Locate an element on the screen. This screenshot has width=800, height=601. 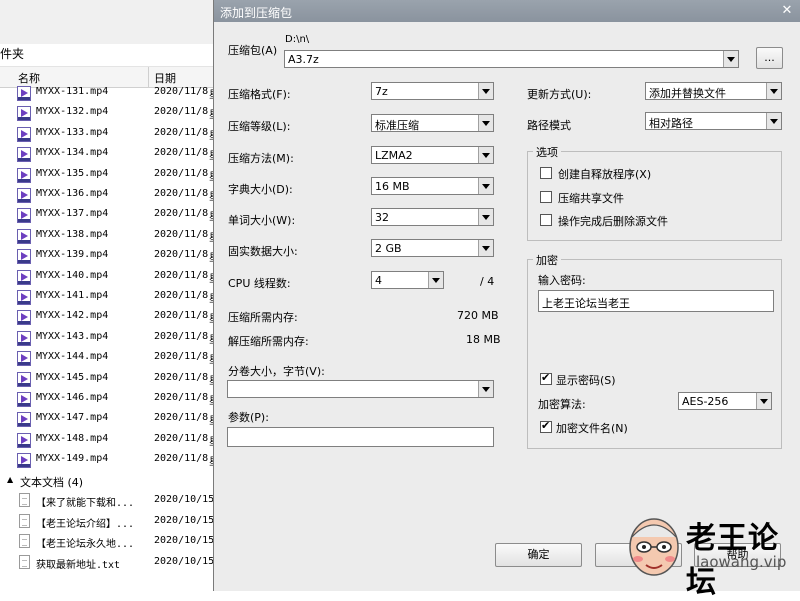
file-row: MYXX-143.mp42020/11/8星 is located at coordinates (109, 338).